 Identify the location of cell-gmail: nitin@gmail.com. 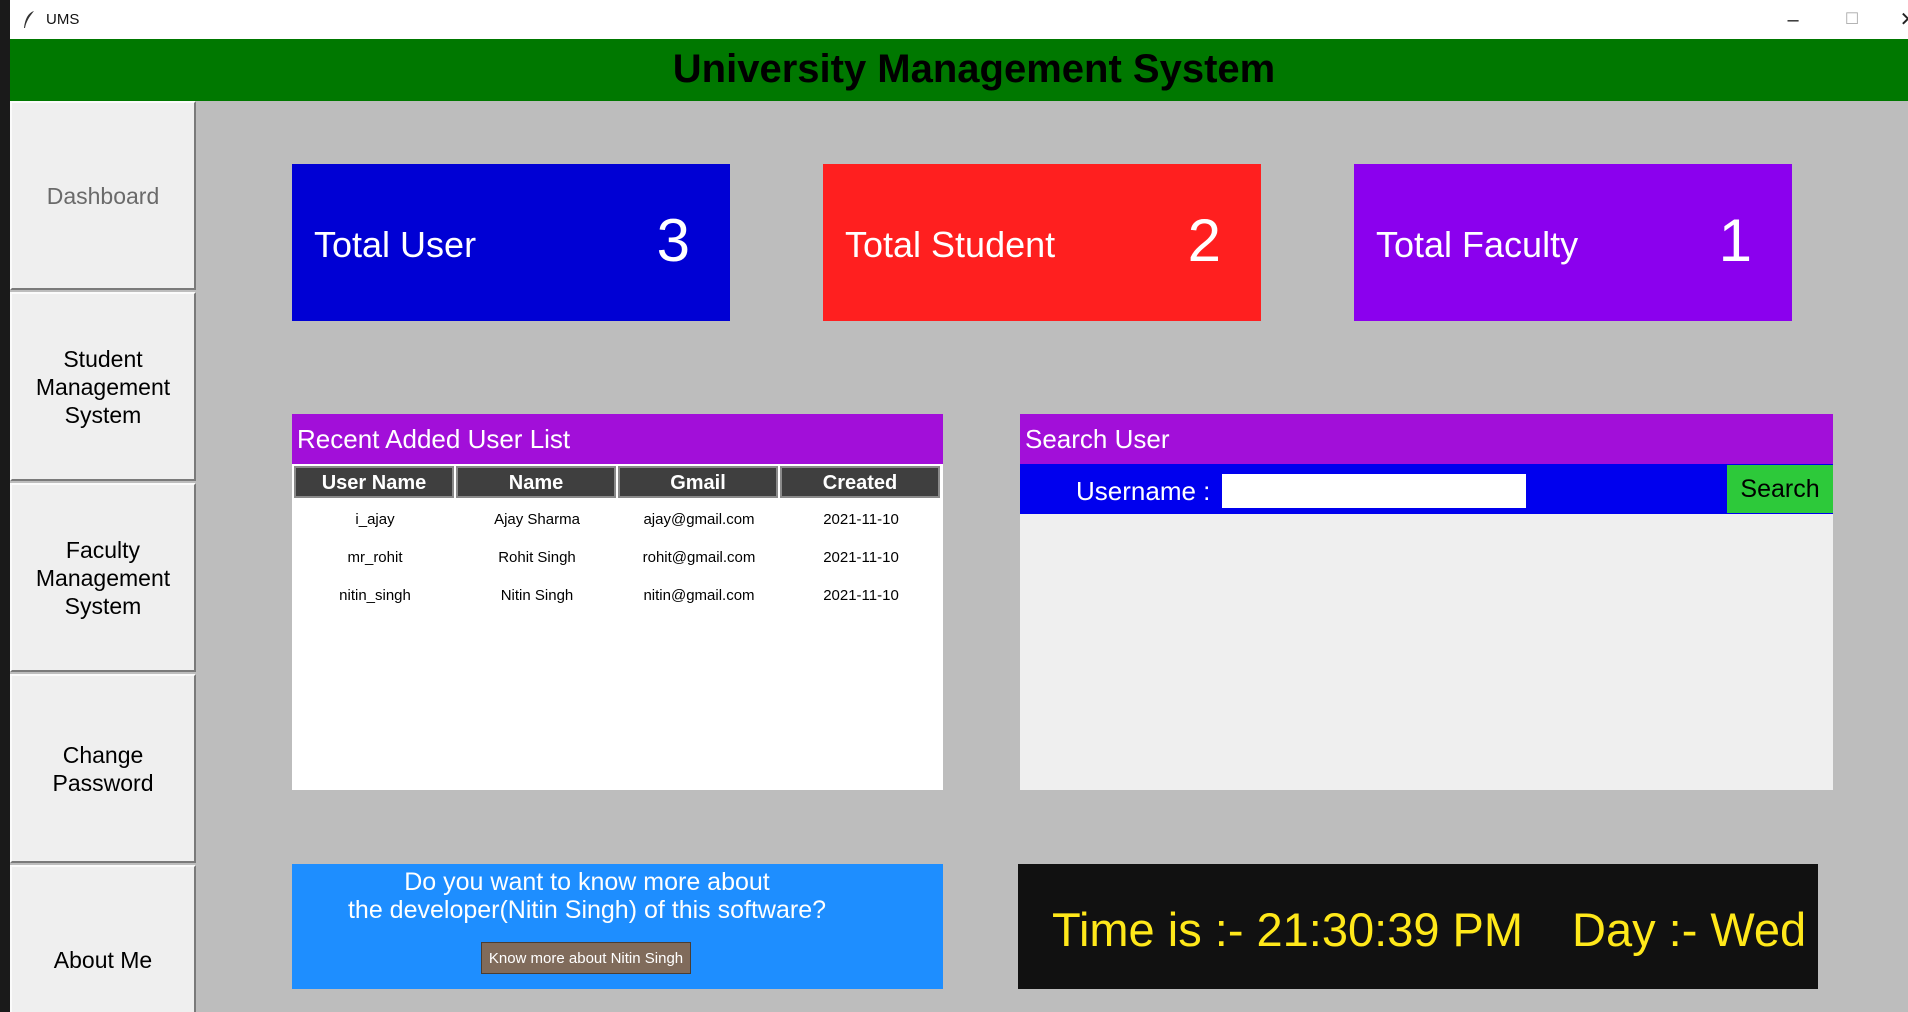
(699, 595).